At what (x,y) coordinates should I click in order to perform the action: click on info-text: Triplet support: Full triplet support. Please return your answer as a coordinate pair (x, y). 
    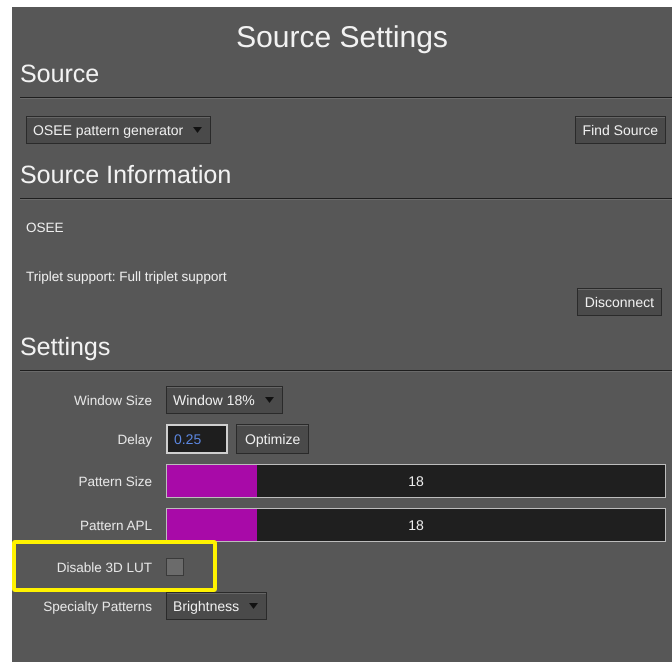
    Looking at the image, I should click on (126, 276).